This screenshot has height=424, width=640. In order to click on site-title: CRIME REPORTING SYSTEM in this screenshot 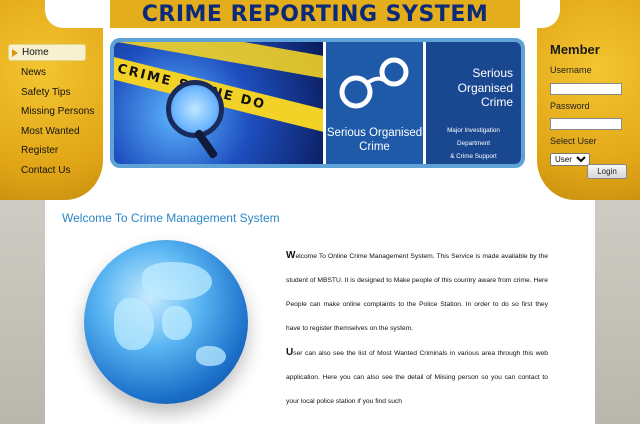, I will do `click(315, 14)`.